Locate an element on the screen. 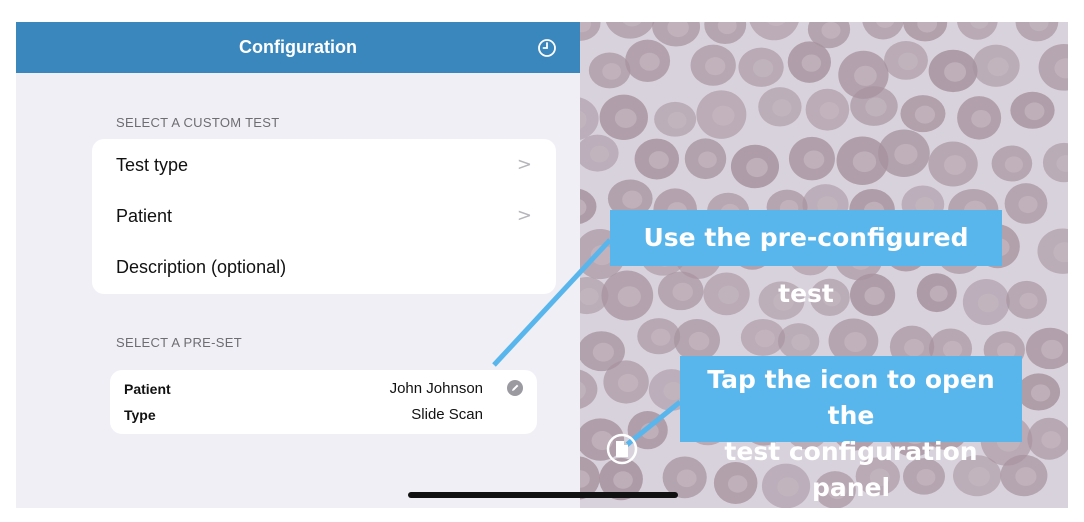  preset-type-value: Slide Scan is located at coordinates (447, 414).